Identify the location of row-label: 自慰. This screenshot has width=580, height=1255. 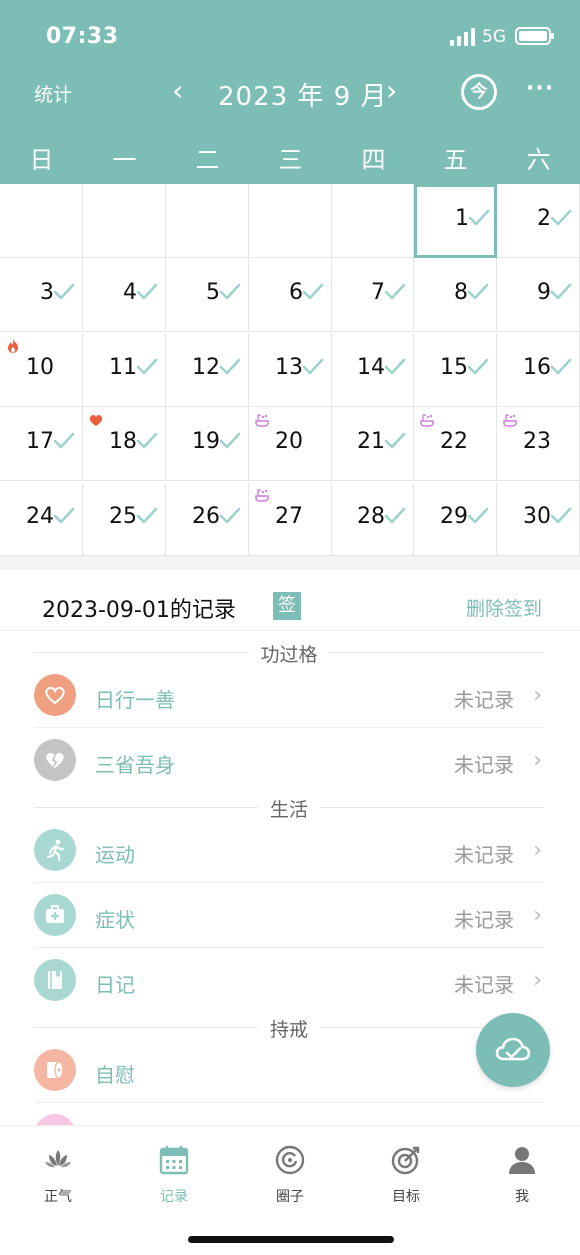
(115, 1075).